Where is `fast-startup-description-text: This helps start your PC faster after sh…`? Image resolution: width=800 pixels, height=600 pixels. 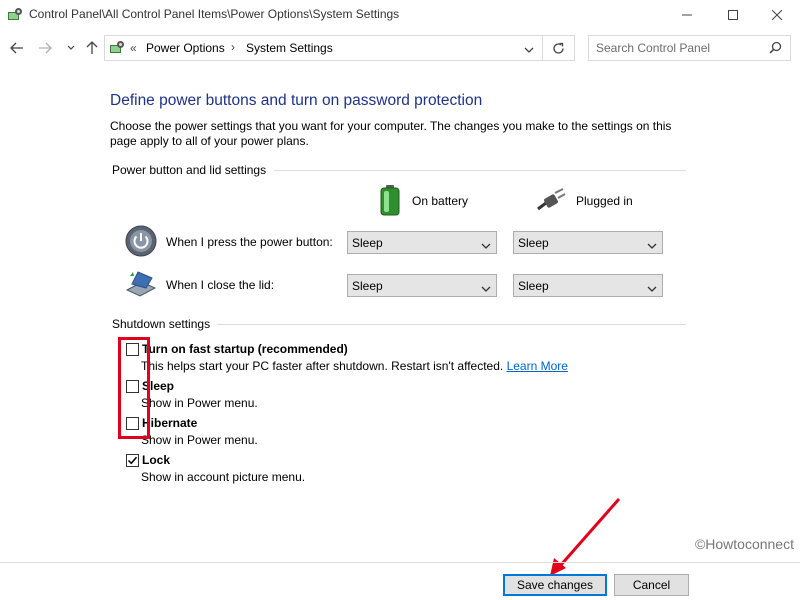
fast-startup-description-text: This helps start your PC faster after sh… is located at coordinates (322, 366).